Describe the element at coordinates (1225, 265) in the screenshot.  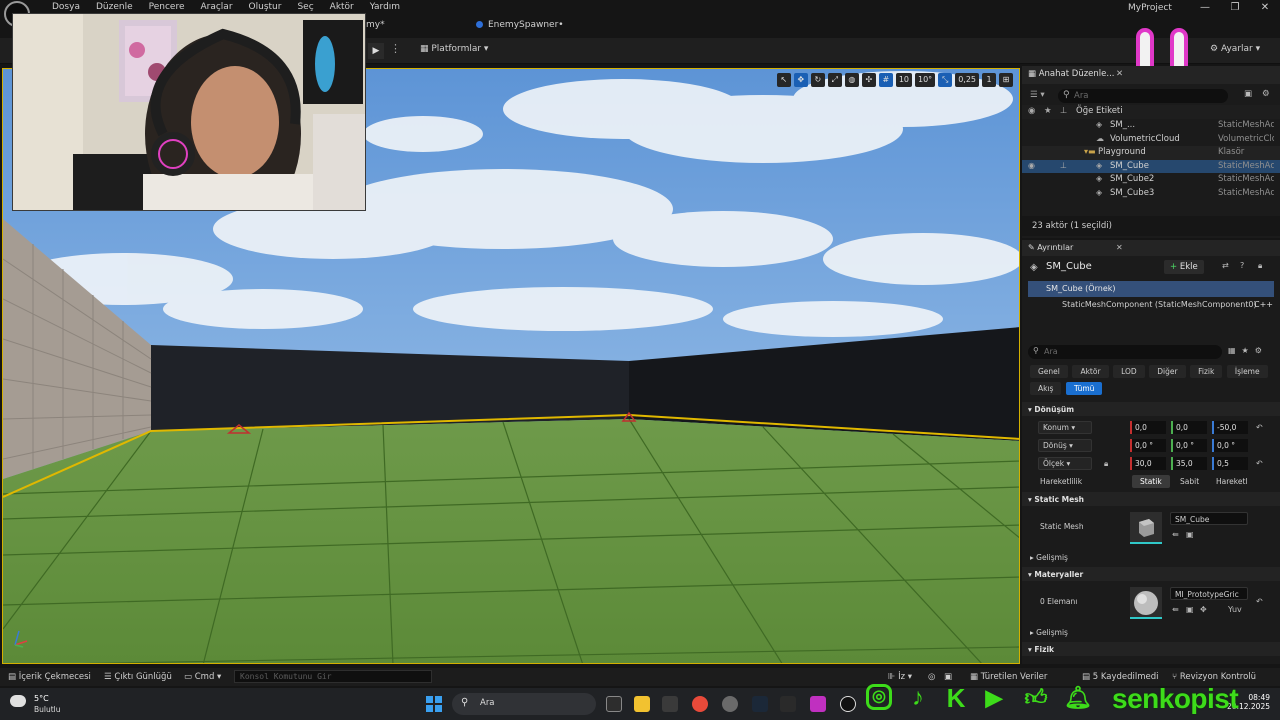
I see `blueprint-icon: ⇄` at that location.